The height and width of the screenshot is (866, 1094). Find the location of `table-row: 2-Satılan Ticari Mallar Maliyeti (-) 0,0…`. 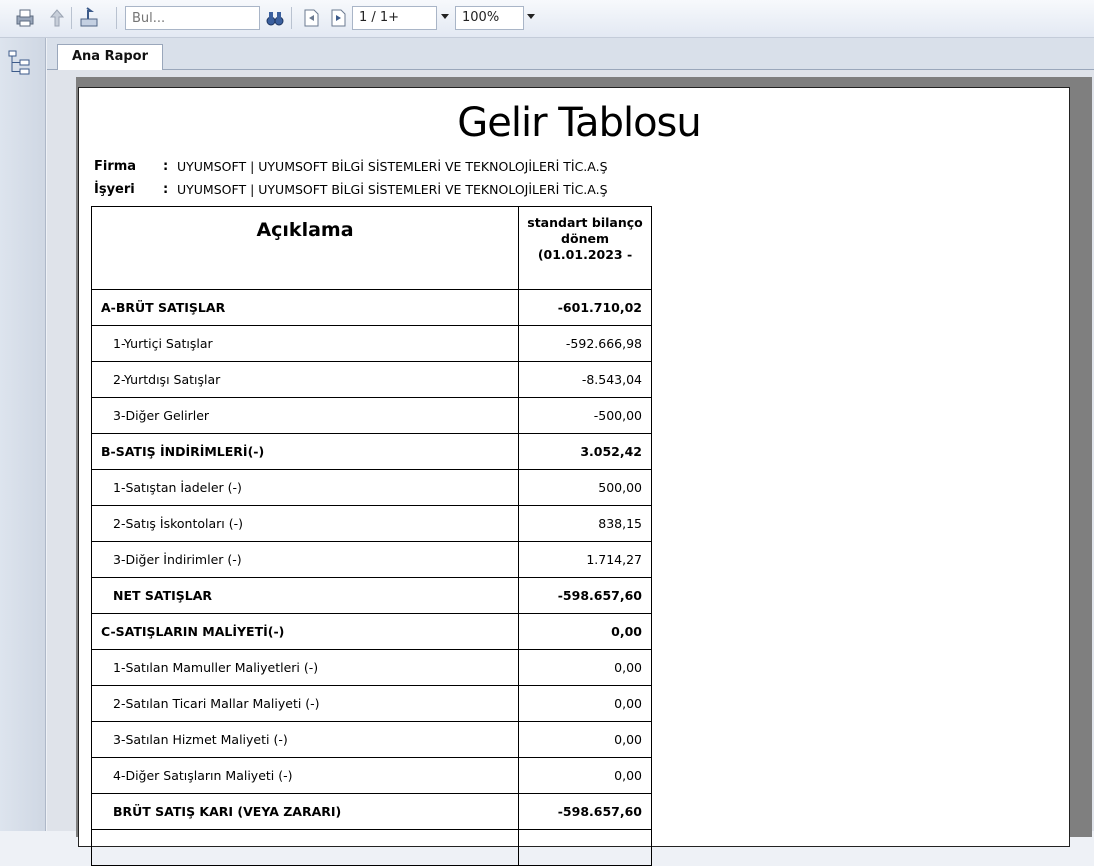

table-row: 2-Satılan Ticari Mallar Maliyeti (-) 0,0… is located at coordinates (371, 703).